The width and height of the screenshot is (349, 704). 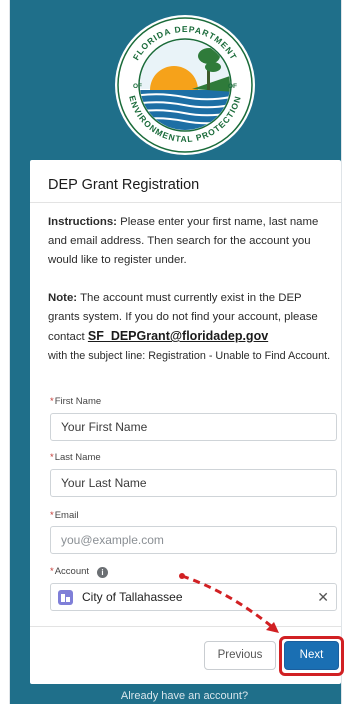 I want to click on existing-account-link: Already have an account?, so click(x=179, y=696).